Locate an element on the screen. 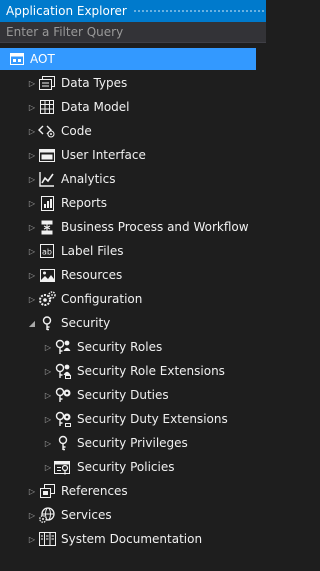 The height and width of the screenshot is (571, 320). tree-node-label: Security is located at coordinates (86, 323).